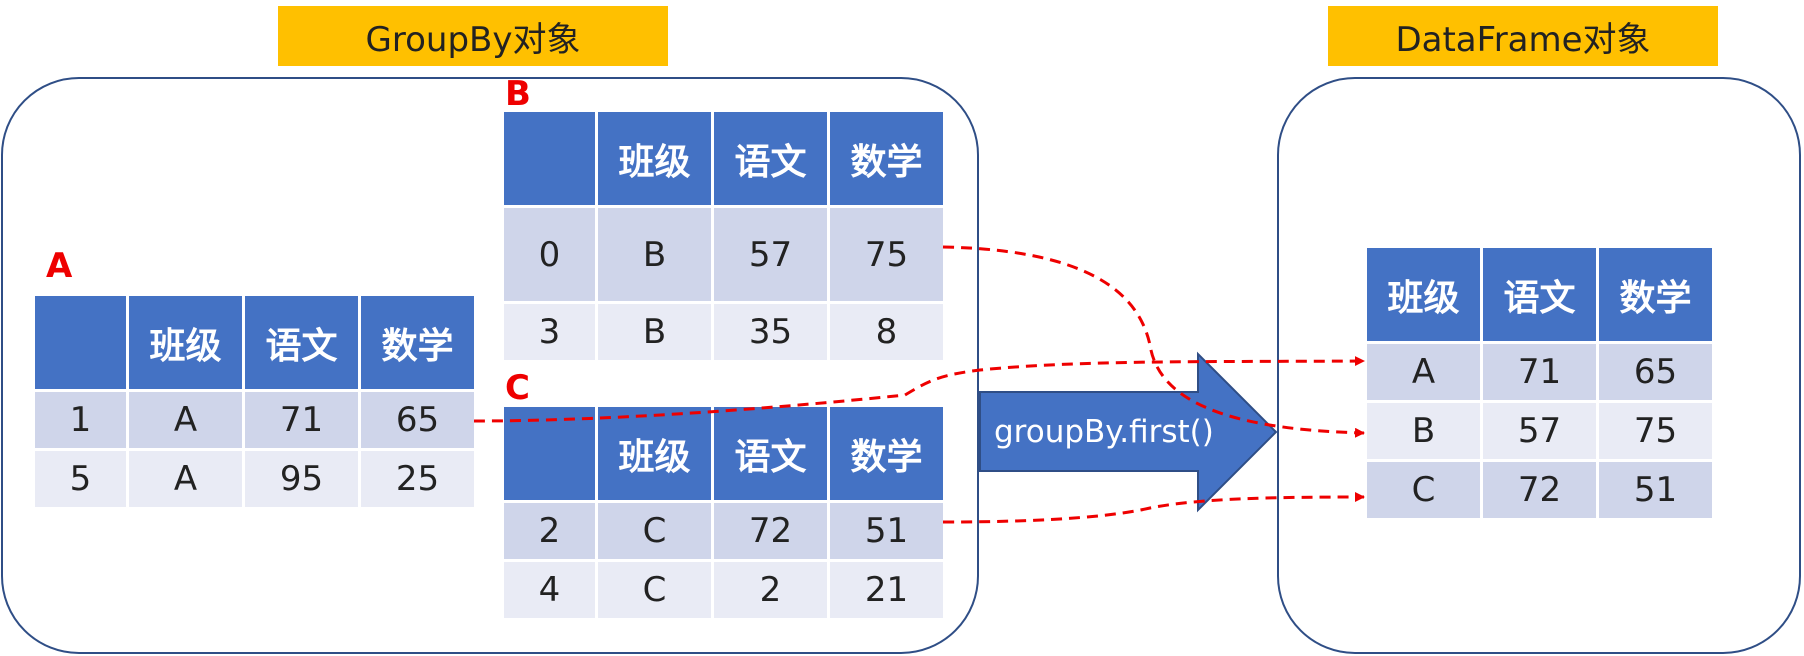 Image resolution: width=1804 pixels, height=656 pixels. What do you see at coordinates (1153, 341) in the screenshot?
I see `connector-b-to-result` at bounding box center [1153, 341].